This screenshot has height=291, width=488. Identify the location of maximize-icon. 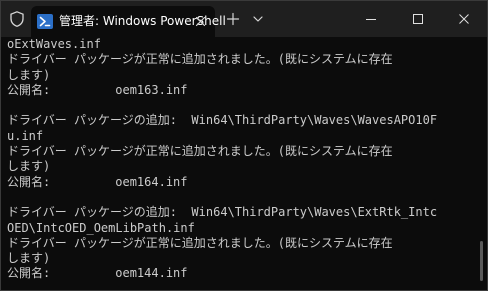
(418, 19).